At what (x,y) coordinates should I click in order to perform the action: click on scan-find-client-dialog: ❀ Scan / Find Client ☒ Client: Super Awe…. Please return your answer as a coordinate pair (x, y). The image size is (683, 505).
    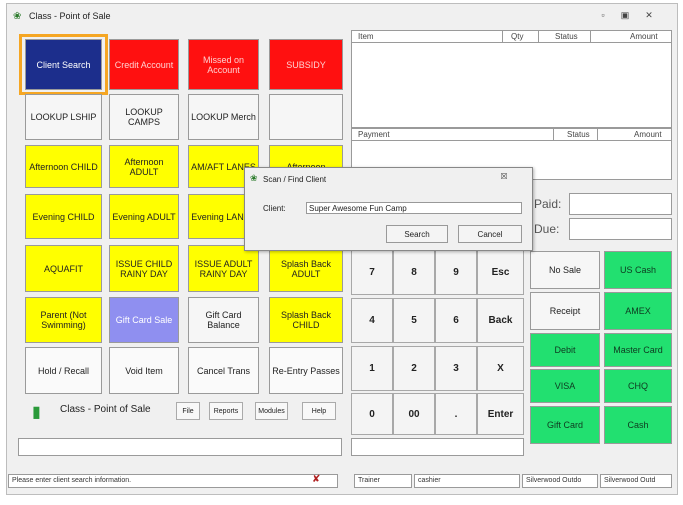
    Looking at the image, I should click on (388, 209).